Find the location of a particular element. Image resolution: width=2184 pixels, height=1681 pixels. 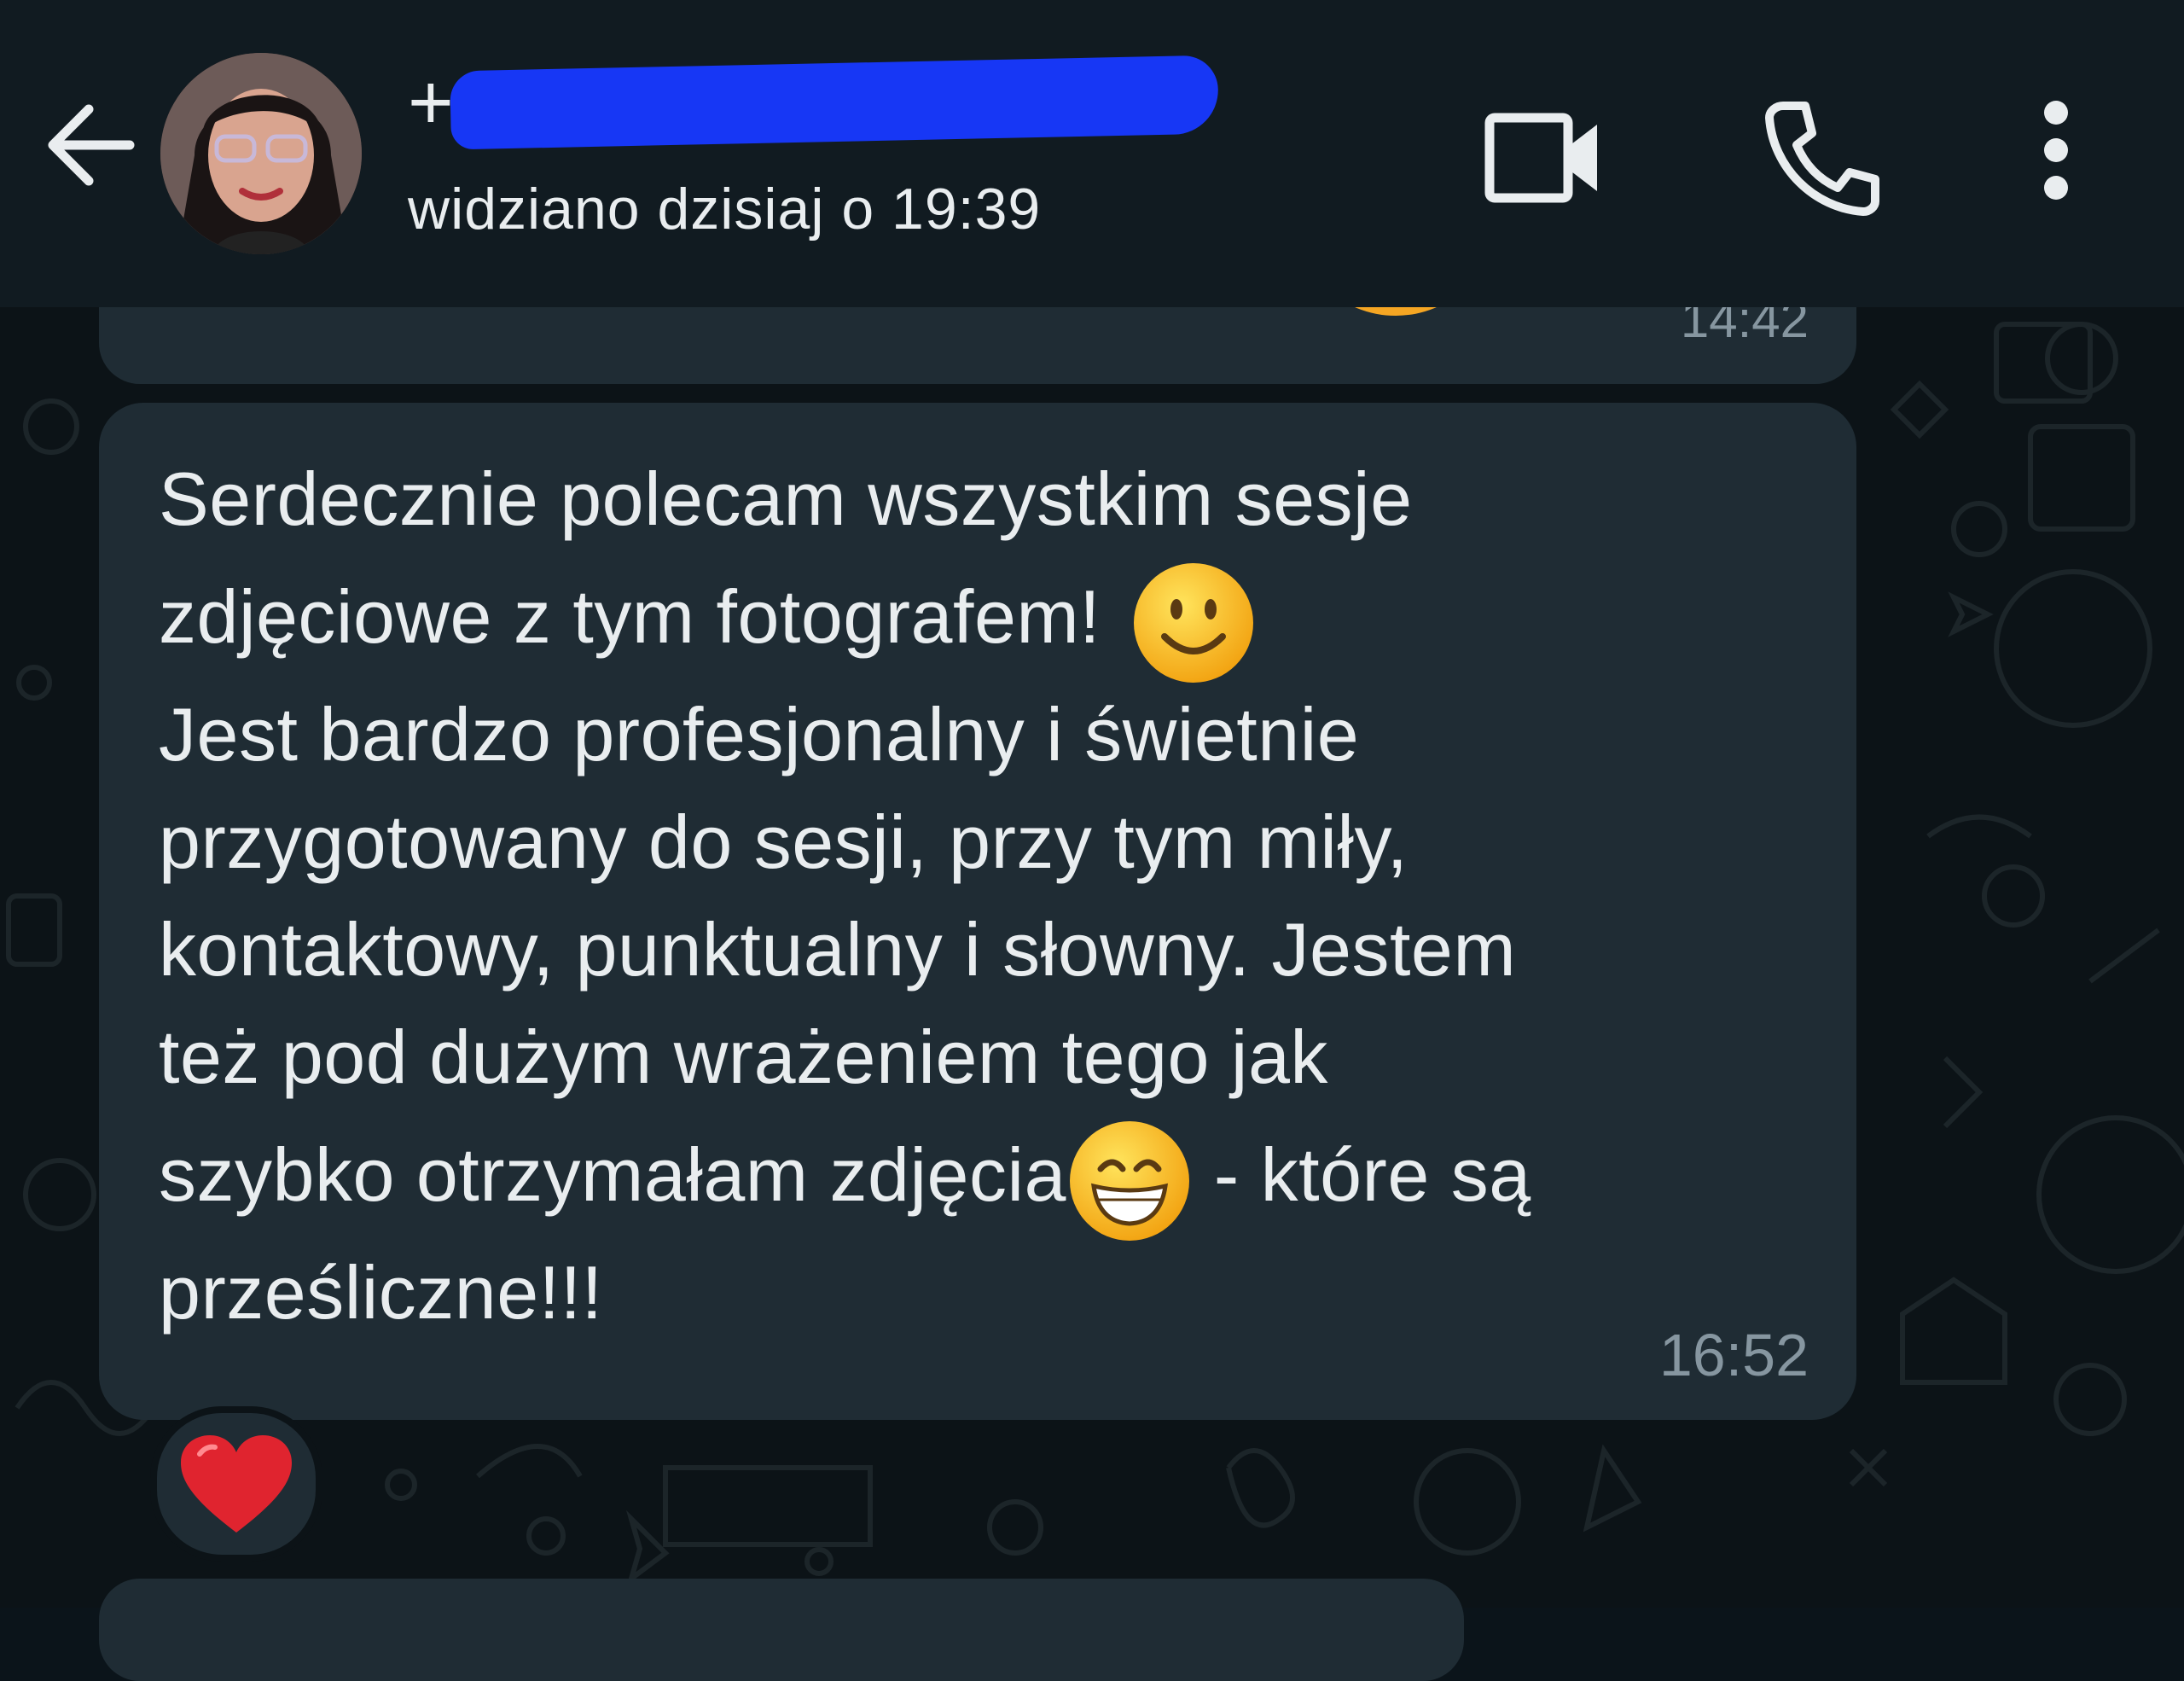

video-camera-icon is located at coordinates (1540, 158).